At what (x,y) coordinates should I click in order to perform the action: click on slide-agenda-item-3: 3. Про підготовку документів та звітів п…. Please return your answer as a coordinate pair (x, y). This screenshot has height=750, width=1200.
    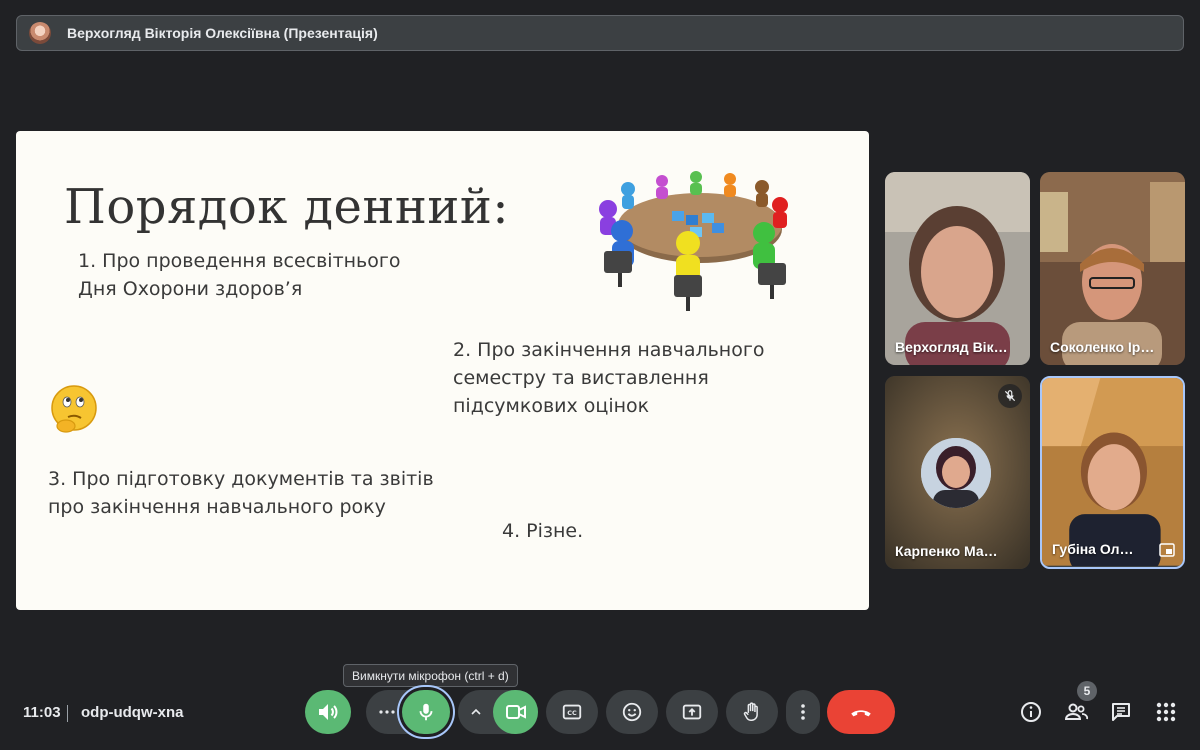
    Looking at the image, I should click on (241, 493).